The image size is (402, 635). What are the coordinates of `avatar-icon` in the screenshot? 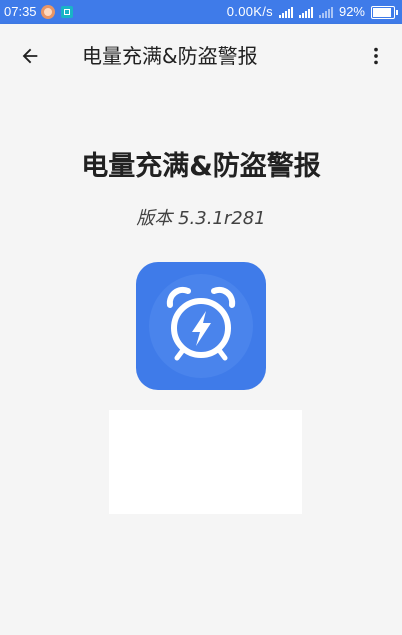 It's located at (47, 12).